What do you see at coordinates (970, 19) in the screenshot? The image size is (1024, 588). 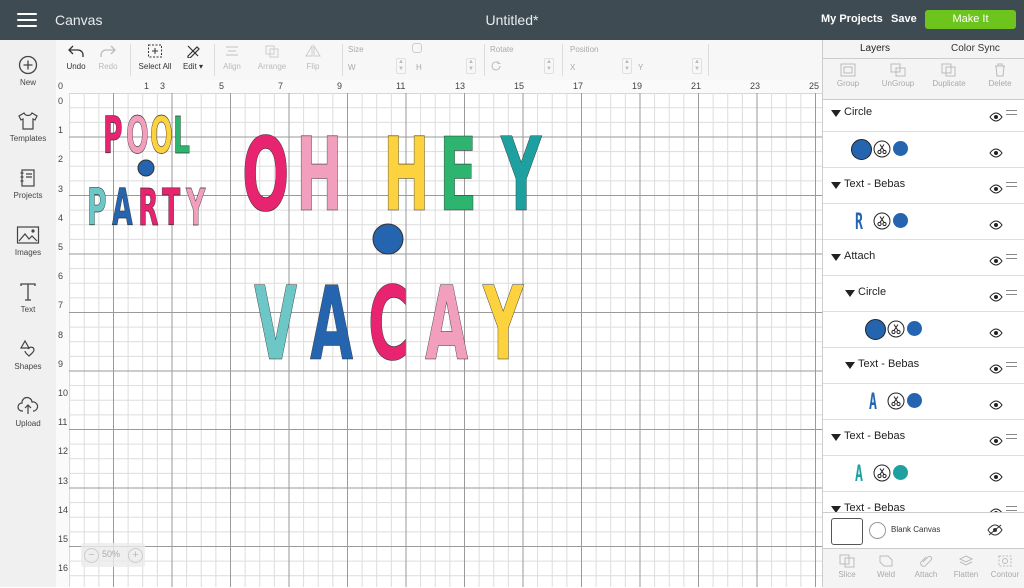 I see `make-it-button: Make It` at bounding box center [970, 19].